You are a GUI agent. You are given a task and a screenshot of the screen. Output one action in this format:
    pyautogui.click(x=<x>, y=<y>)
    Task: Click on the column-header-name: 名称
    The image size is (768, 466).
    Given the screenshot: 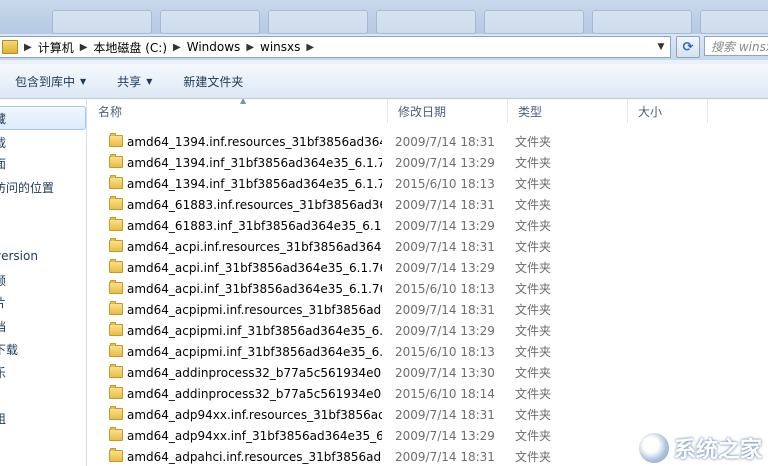 What is the action you would take?
    pyautogui.click(x=238, y=111)
    